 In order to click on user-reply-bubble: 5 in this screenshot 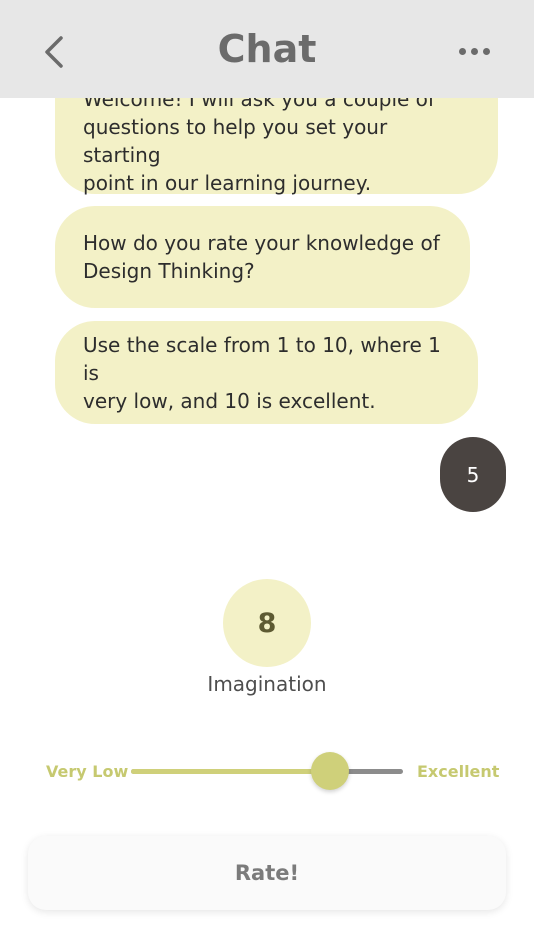, I will do `click(473, 474)`.